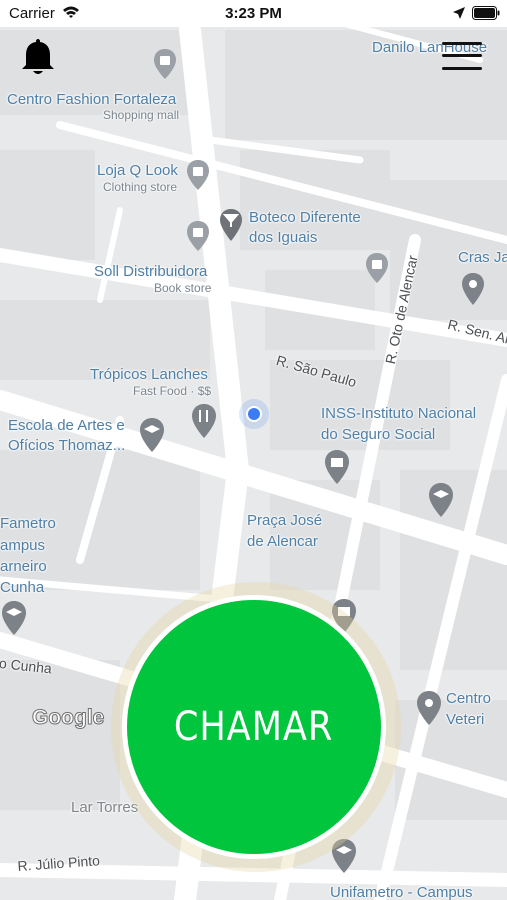  I want to click on place-label: de Alencar, so click(282, 541).